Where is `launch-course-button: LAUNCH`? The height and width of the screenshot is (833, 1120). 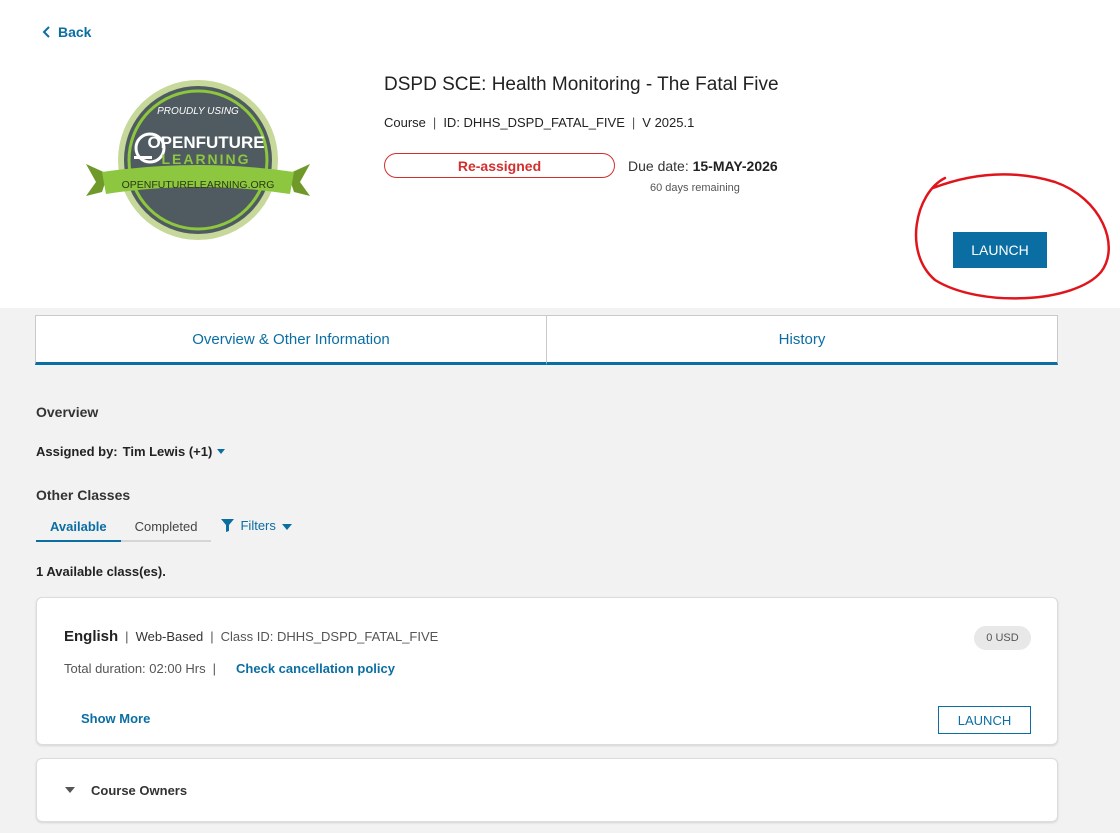
launch-course-button: LAUNCH is located at coordinates (1000, 250).